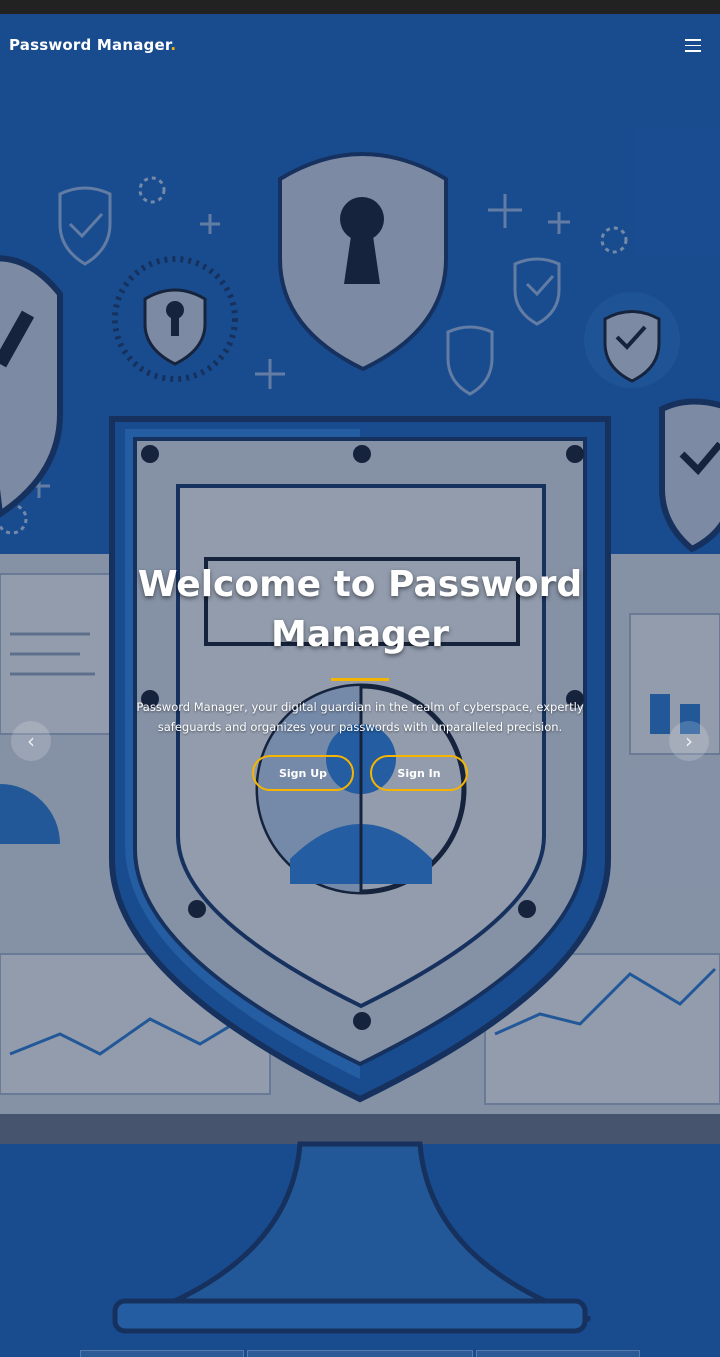 This screenshot has height=1357, width=720. I want to click on carousel-indicators, so click(360, 1353).